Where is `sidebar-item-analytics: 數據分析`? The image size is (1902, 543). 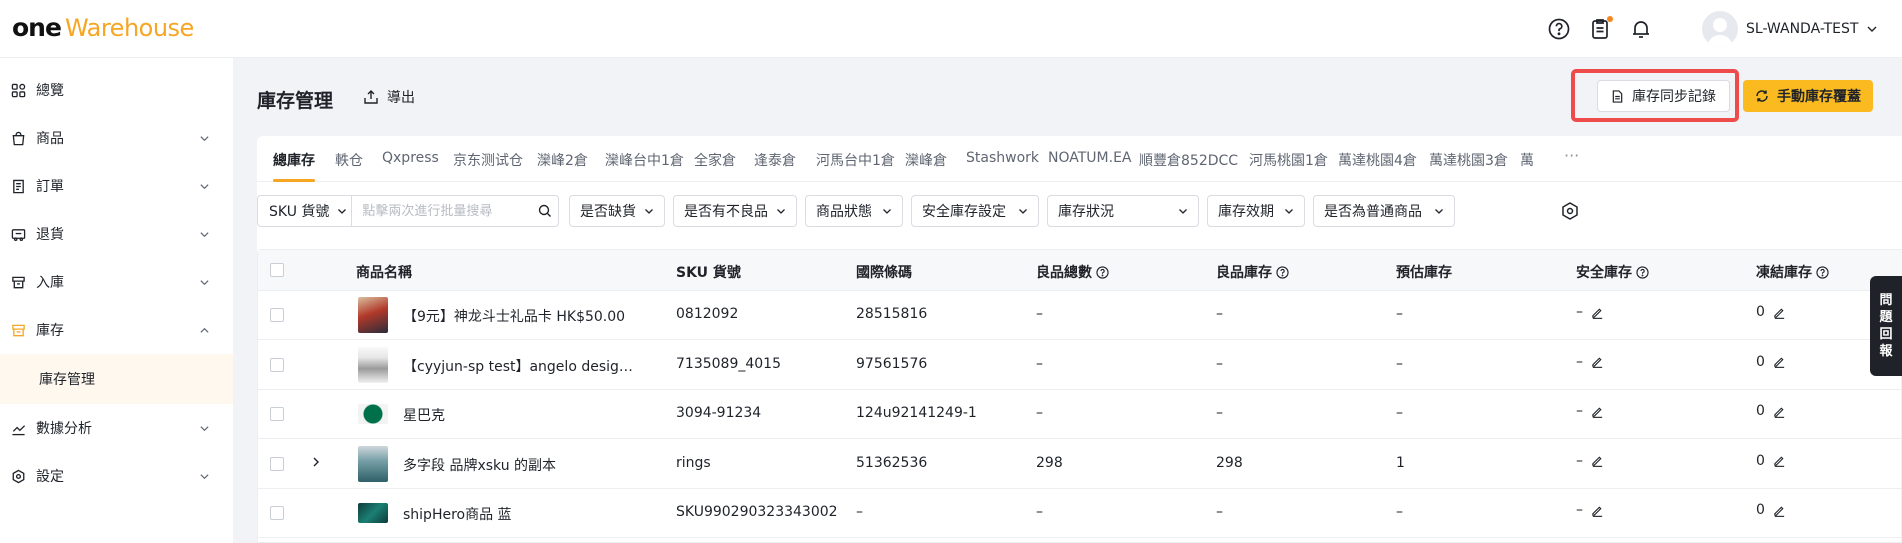 sidebar-item-analytics: 數據分析 is located at coordinates (116, 428).